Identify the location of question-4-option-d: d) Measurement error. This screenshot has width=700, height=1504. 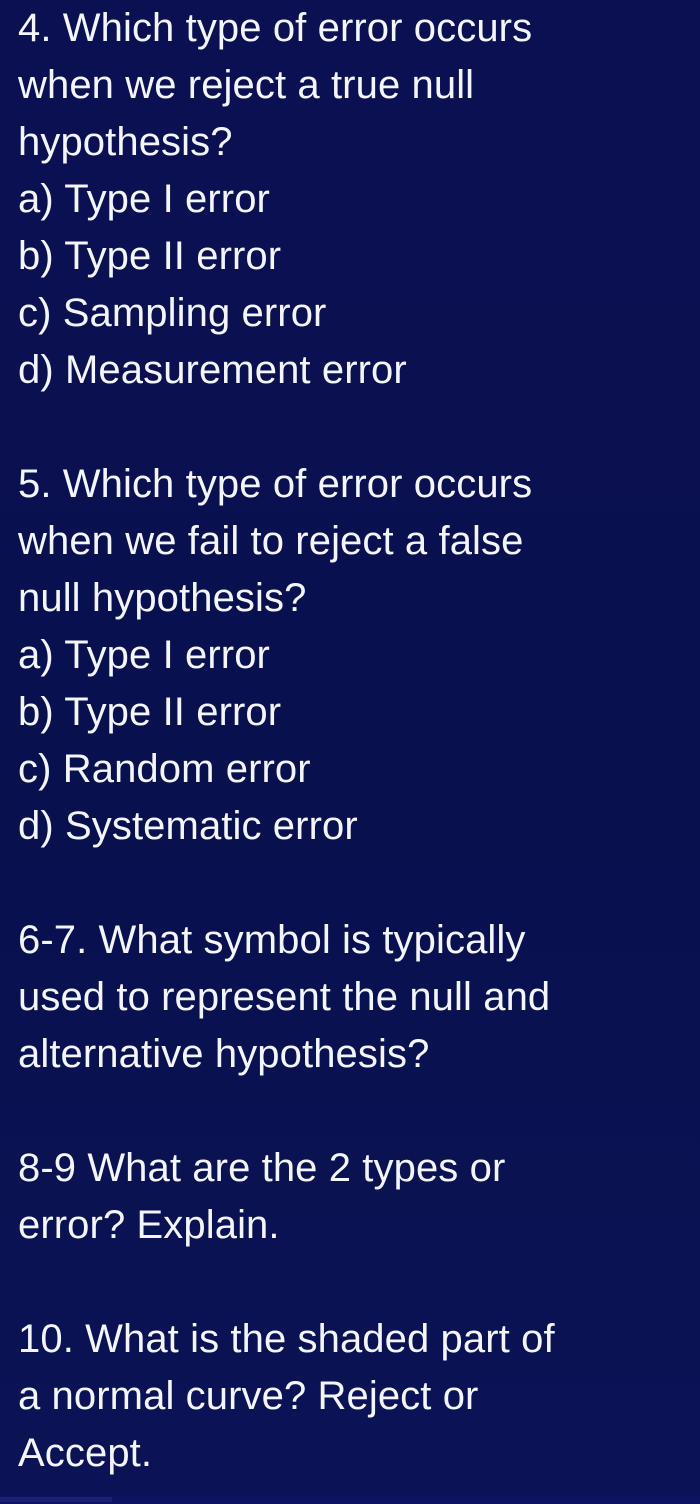
(359, 370).